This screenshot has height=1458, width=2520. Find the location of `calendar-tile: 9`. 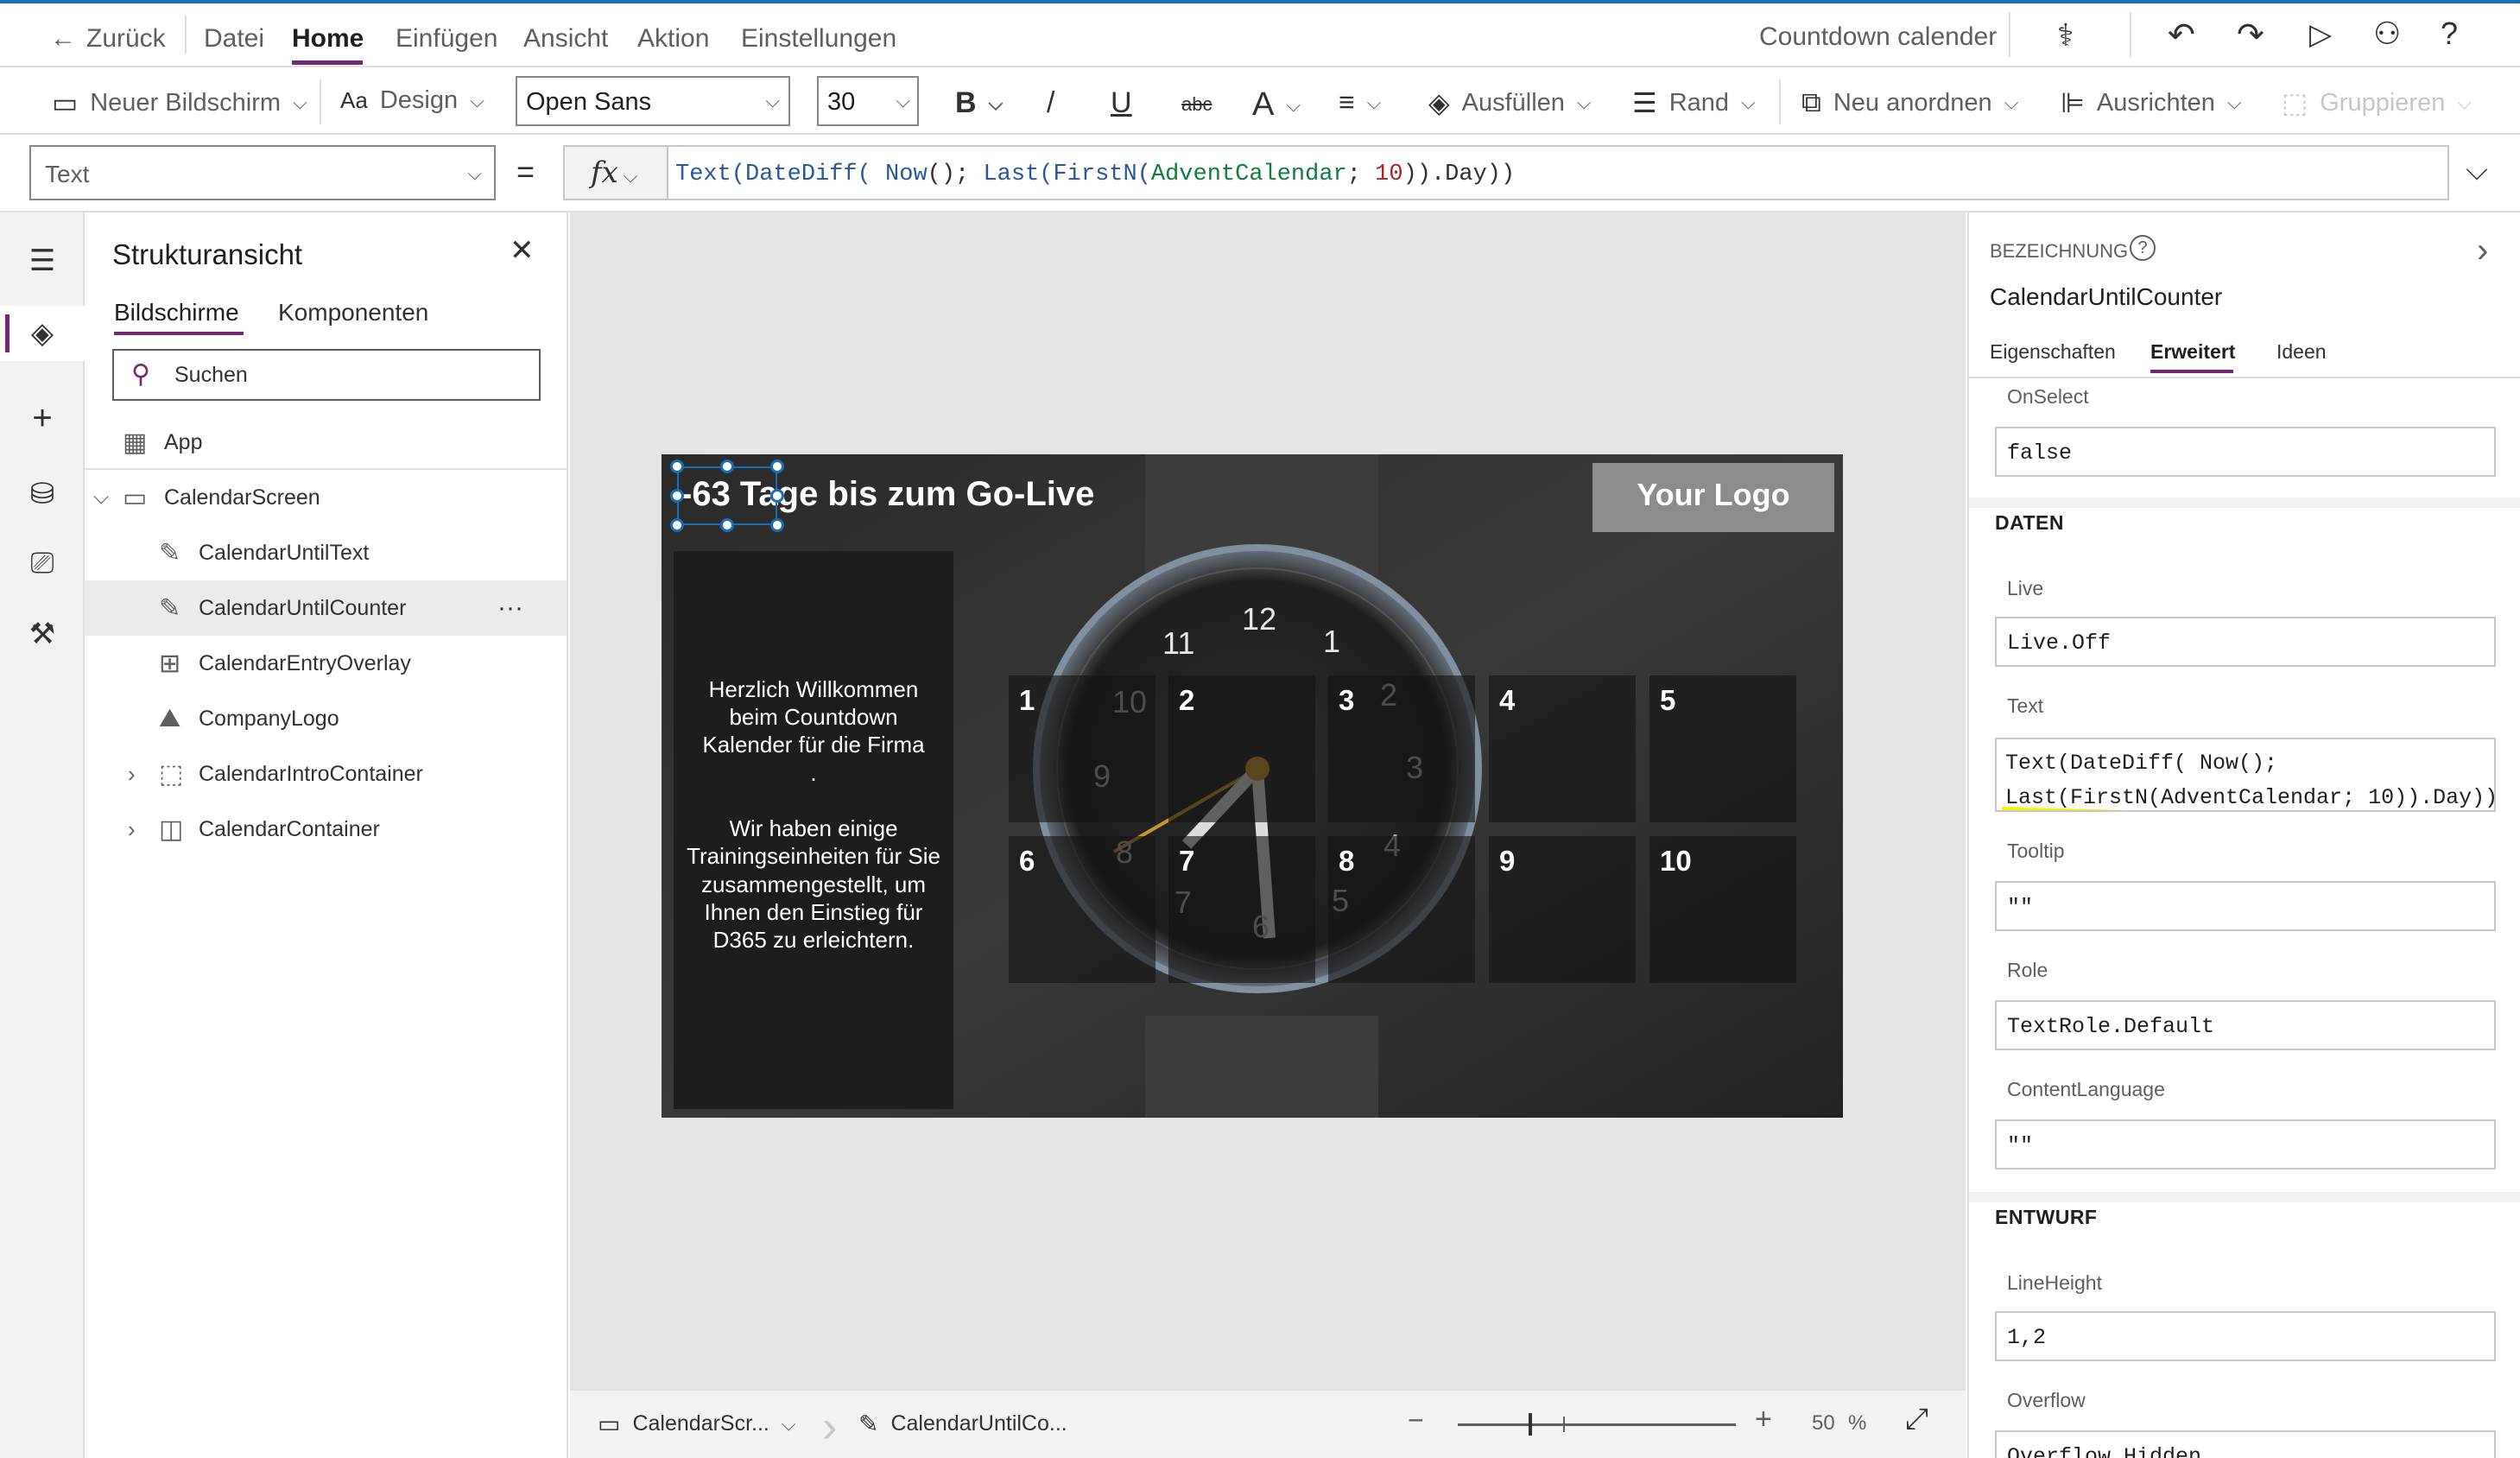

calendar-tile: 9 is located at coordinates (1562, 909).